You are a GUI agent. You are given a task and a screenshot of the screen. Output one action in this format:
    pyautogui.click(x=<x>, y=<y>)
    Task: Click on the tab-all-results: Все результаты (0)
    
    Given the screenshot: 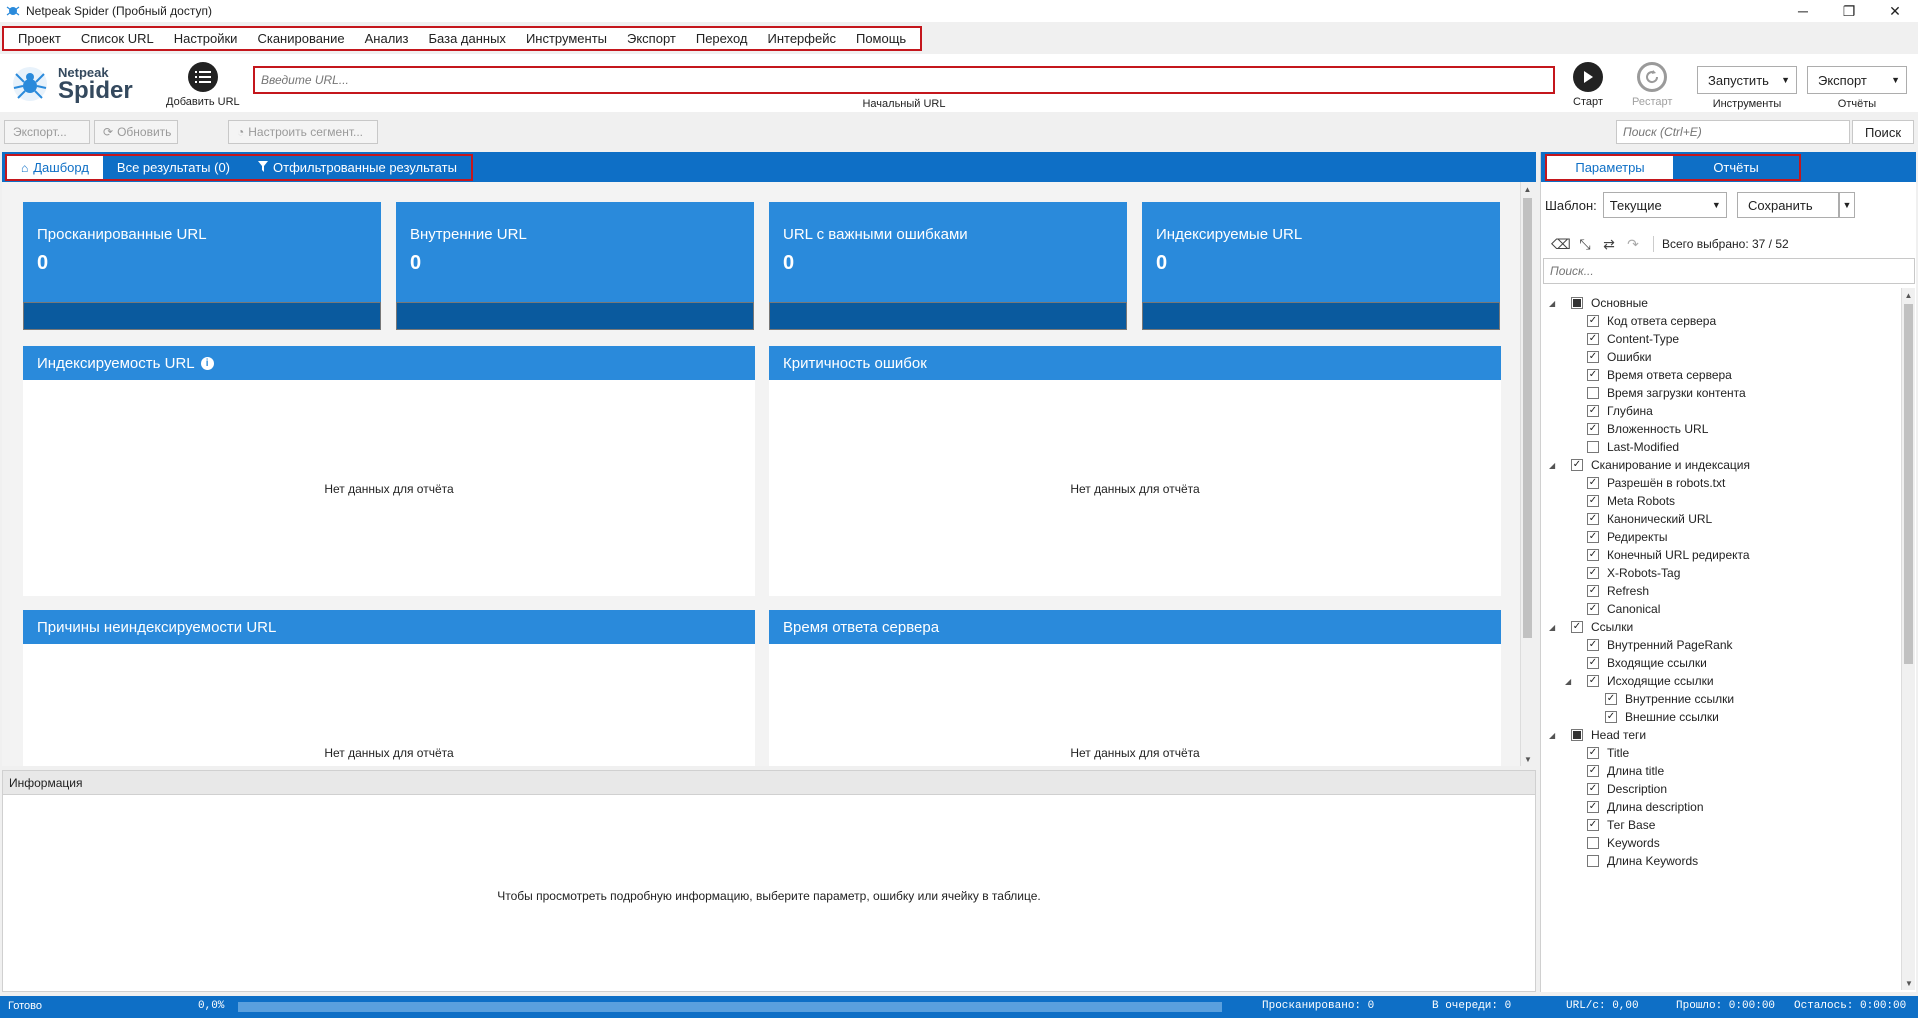 What is the action you would take?
    pyautogui.click(x=173, y=167)
    